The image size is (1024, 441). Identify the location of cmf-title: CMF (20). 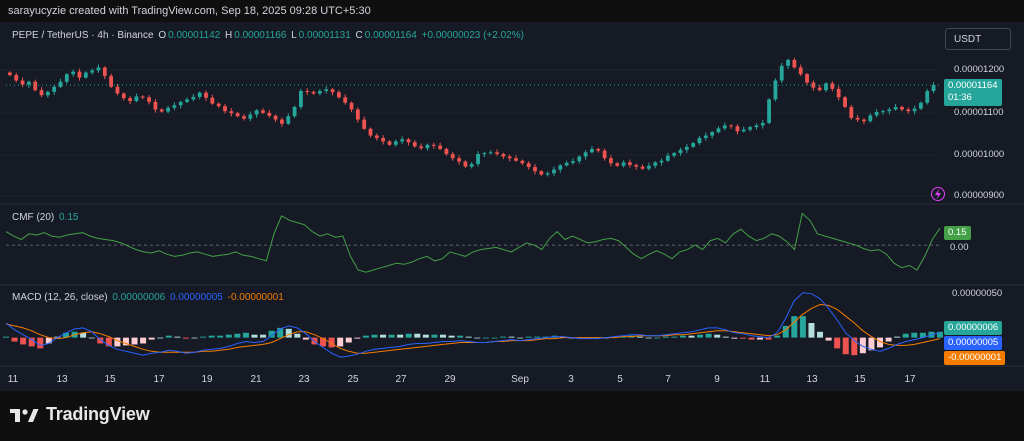
(33, 217).